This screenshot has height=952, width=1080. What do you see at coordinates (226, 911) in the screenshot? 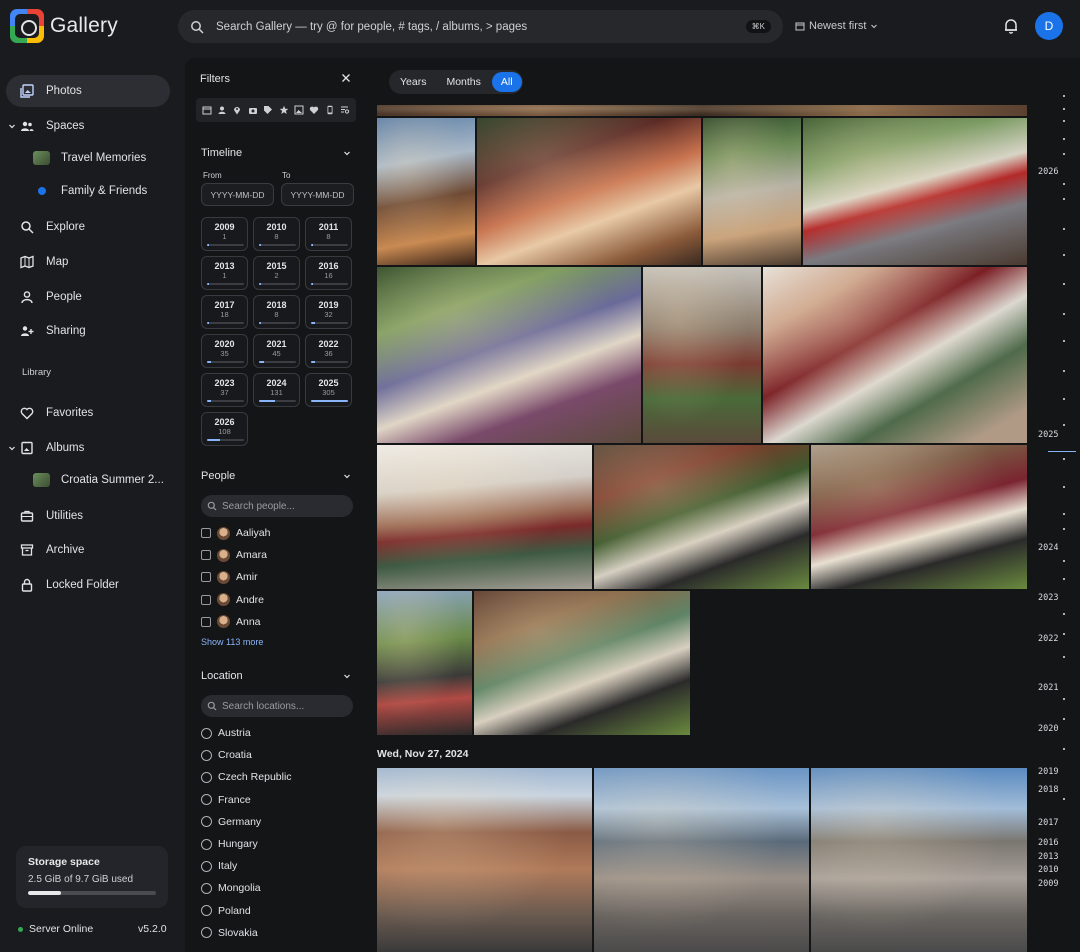
I see `location-filter-item: Poland` at bounding box center [226, 911].